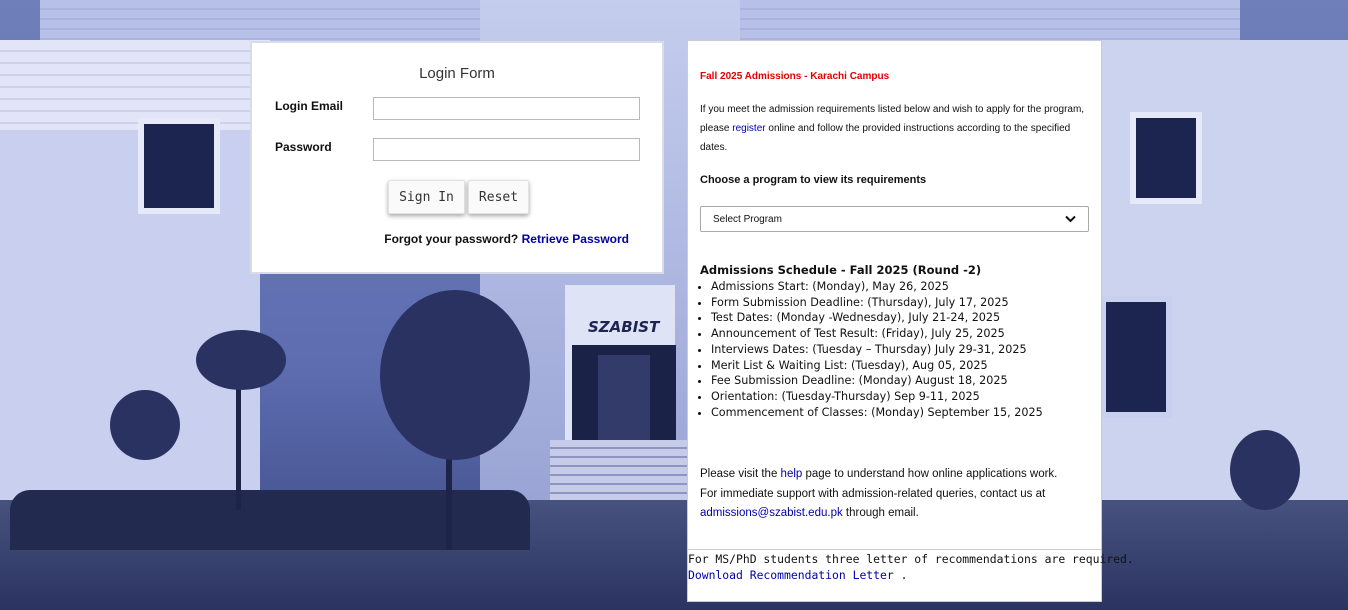  What do you see at coordinates (795, 76) in the screenshot?
I see `admissions-title: Fall 2025 Admissions - Karachi Campus` at bounding box center [795, 76].